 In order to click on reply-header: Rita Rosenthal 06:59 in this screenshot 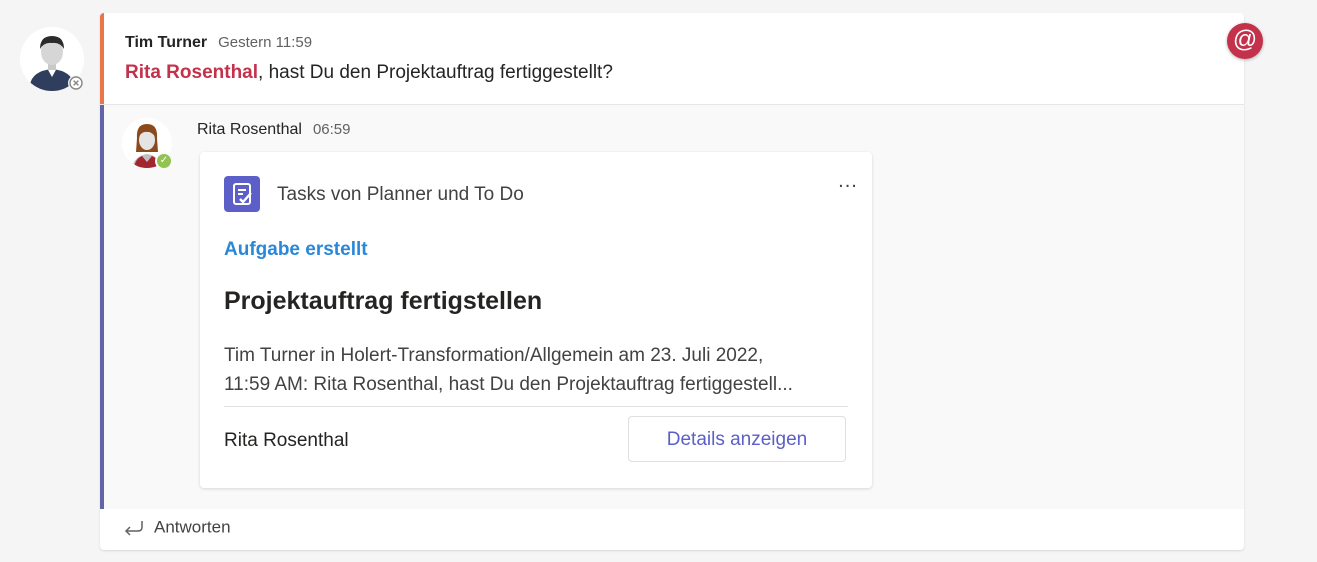, I will do `click(274, 130)`.